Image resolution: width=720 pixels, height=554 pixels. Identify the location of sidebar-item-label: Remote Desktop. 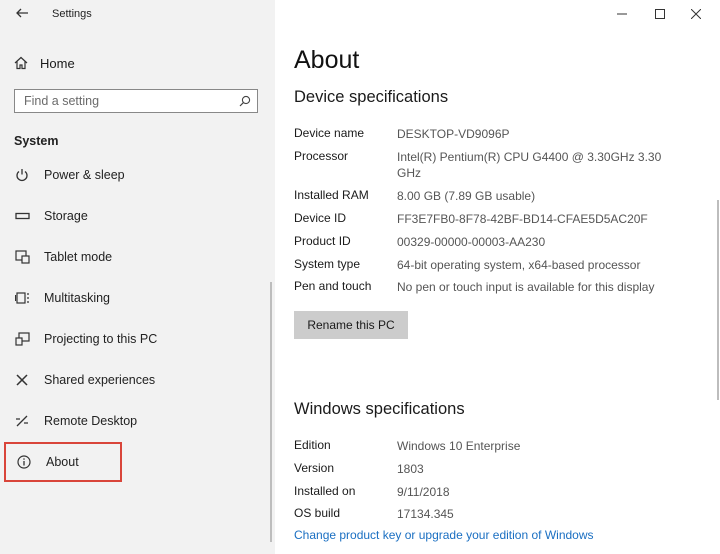
(91, 421).